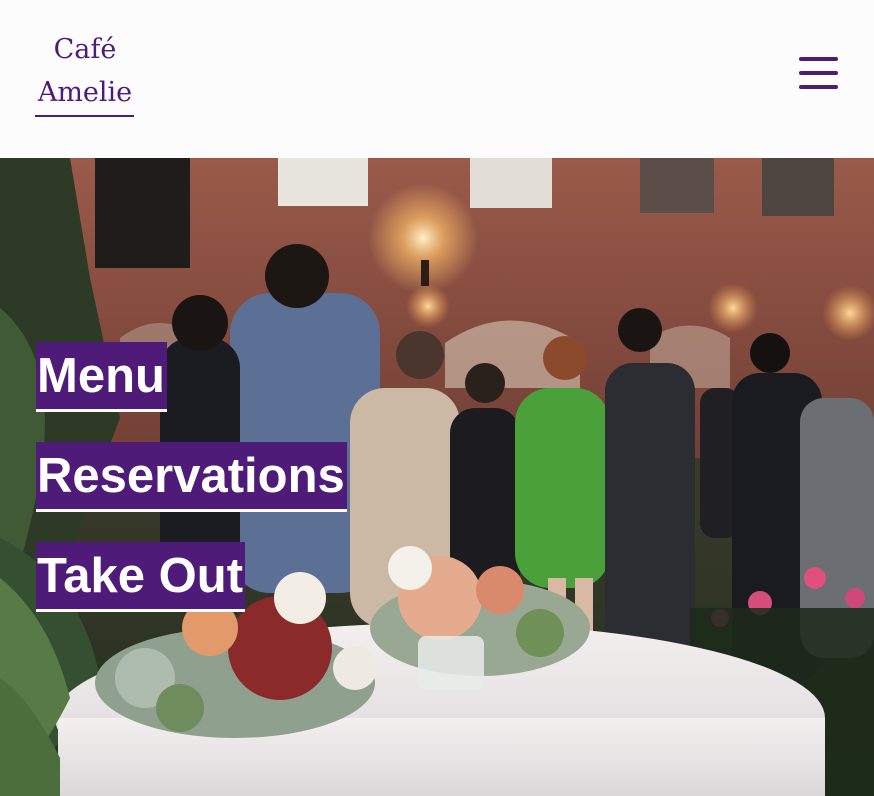  Describe the element at coordinates (84, 116) in the screenshot. I see `logo-underline` at that location.